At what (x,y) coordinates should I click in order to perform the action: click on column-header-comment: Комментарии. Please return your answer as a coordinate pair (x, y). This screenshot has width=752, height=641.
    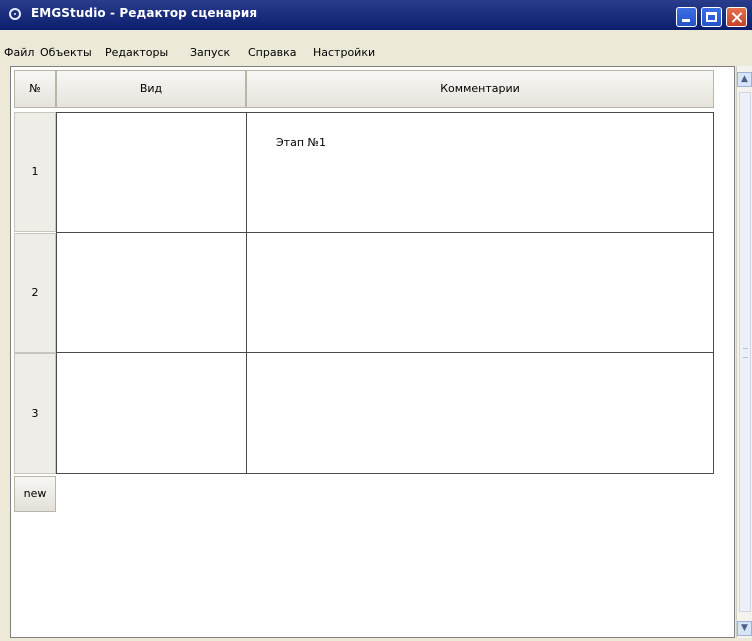
    Looking at the image, I should click on (480, 89).